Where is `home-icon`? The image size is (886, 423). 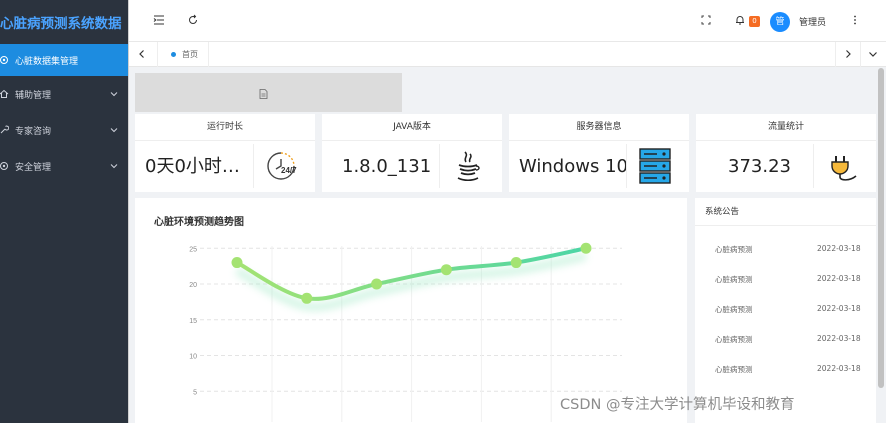
home-icon is located at coordinates (4, 93).